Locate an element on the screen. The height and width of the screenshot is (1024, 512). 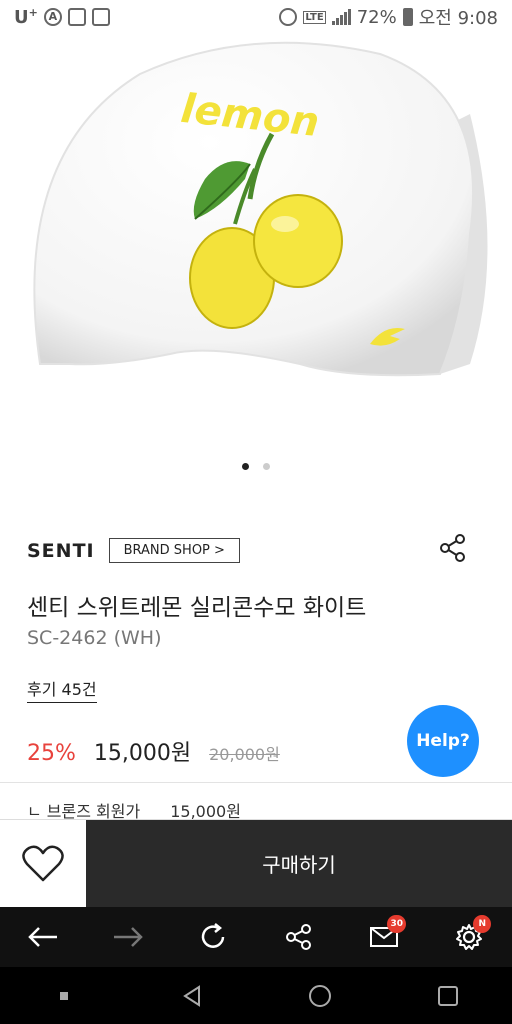
heart-icon is located at coordinates (43, 863).